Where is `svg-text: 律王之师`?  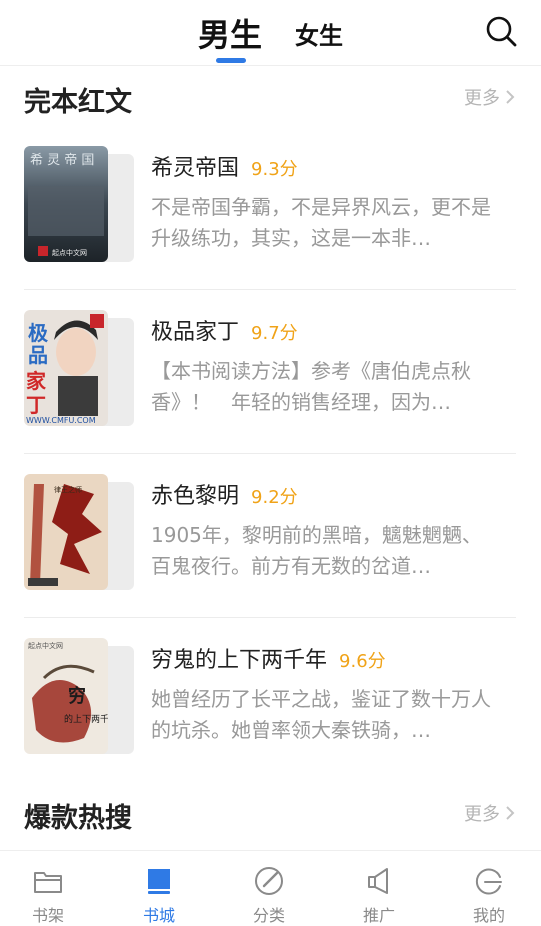
svg-text: 律王之师 is located at coordinates (68, 489).